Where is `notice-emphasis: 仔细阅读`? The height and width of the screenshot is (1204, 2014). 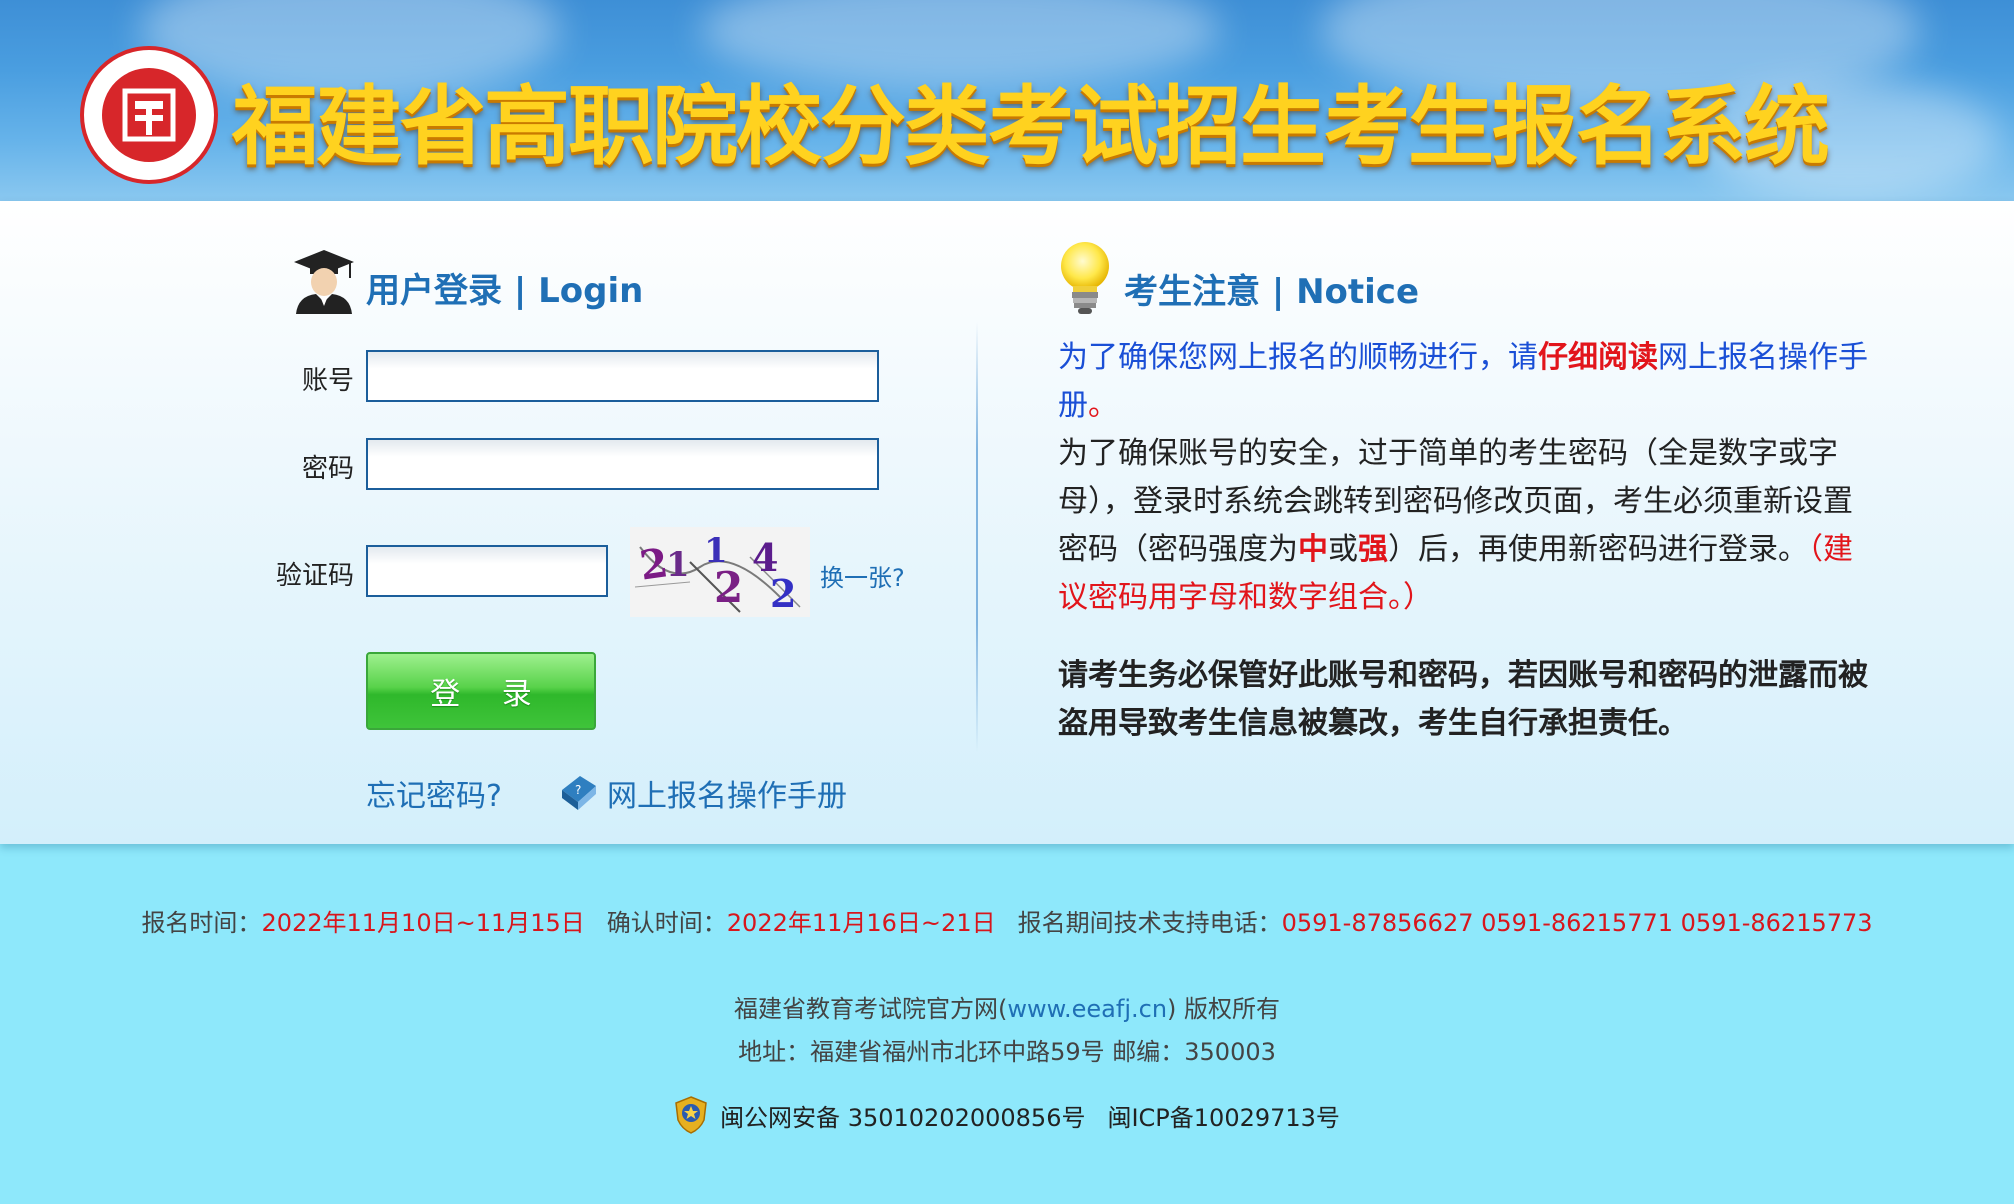
notice-emphasis: 仔细阅读 is located at coordinates (1598, 357).